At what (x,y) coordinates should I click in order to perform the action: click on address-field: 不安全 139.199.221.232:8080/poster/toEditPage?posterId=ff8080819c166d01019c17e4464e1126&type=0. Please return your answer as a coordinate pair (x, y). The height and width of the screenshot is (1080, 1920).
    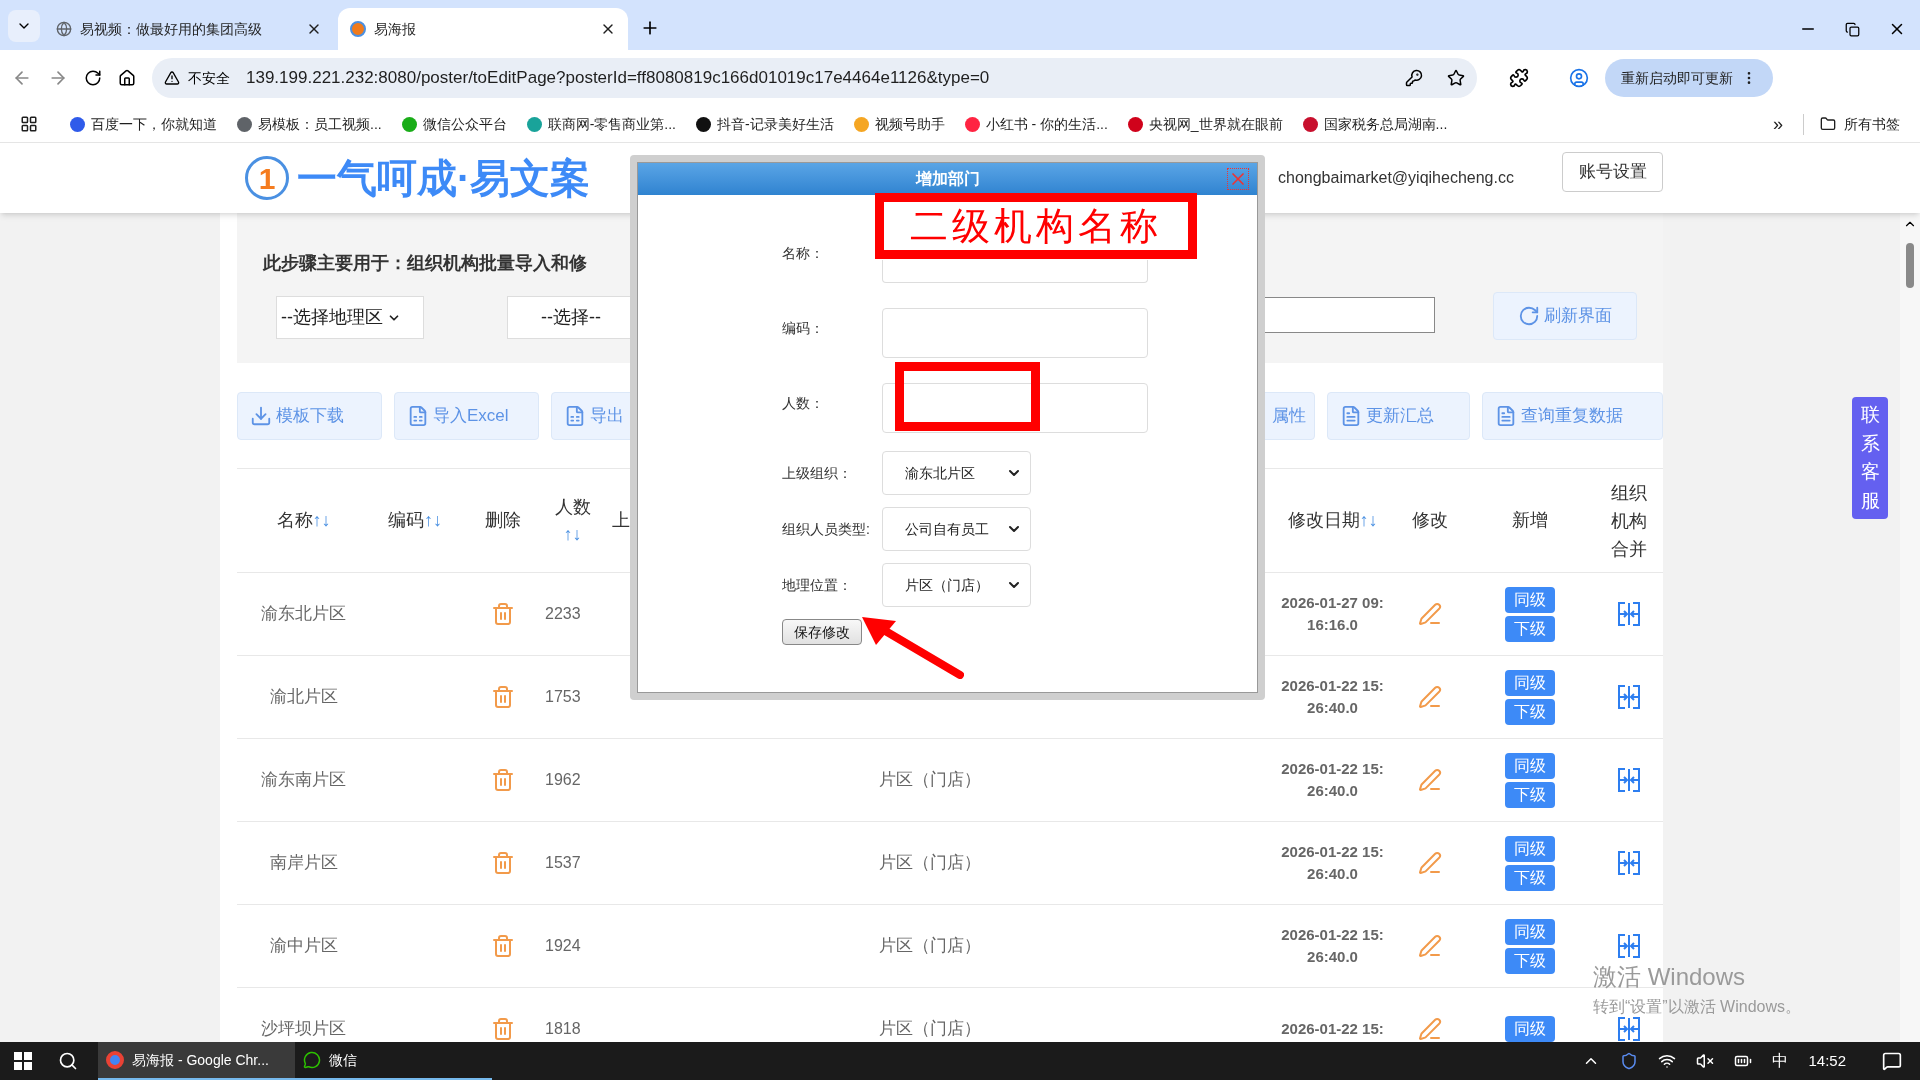
    Looking at the image, I should click on (814, 78).